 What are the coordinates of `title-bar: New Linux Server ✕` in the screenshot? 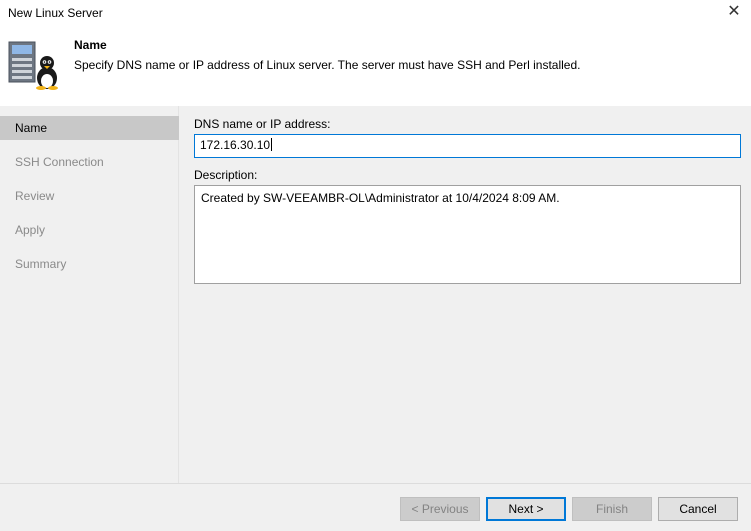 It's located at (375, 14).